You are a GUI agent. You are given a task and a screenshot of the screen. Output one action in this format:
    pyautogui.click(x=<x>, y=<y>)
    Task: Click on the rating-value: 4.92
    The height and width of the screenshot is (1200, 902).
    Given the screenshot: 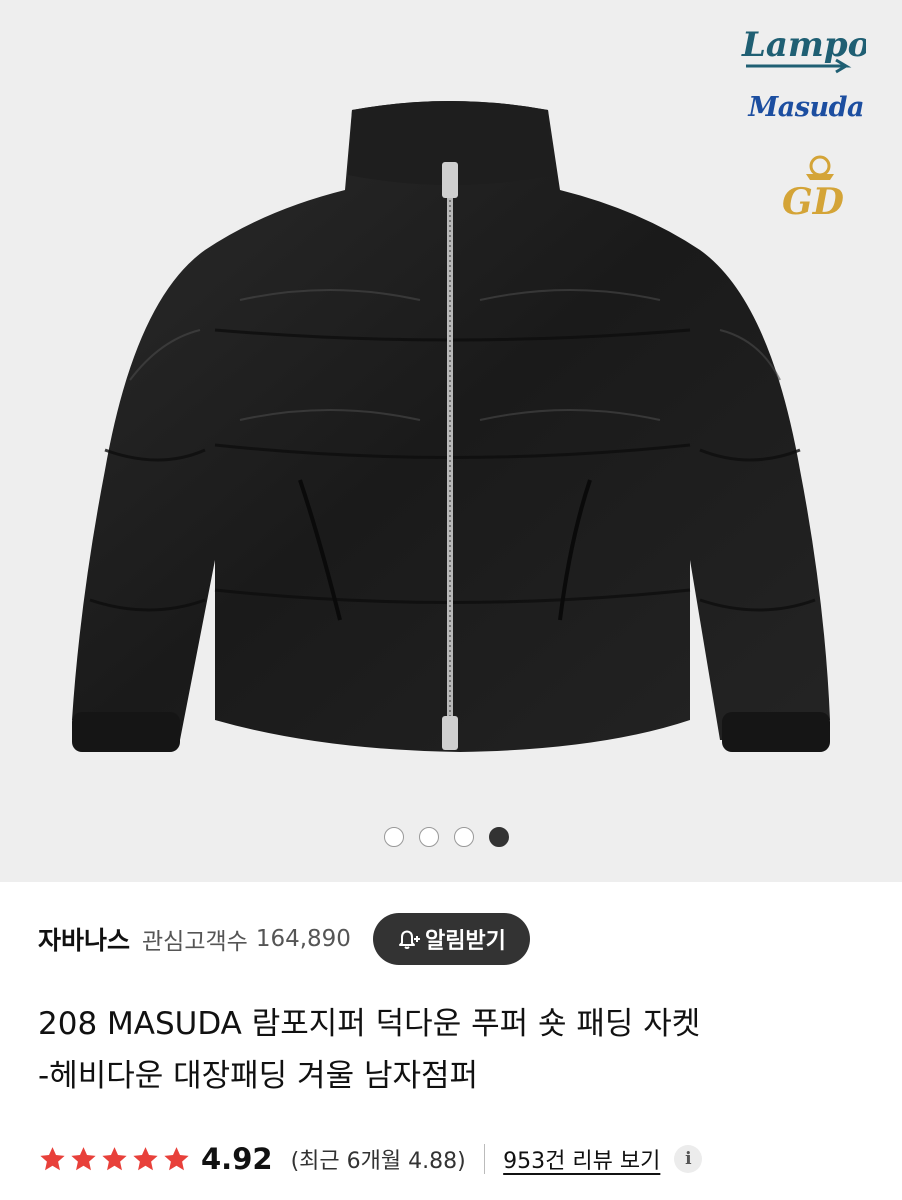 What is the action you would take?
    pyautogui.click(x=237, y=1159)
    